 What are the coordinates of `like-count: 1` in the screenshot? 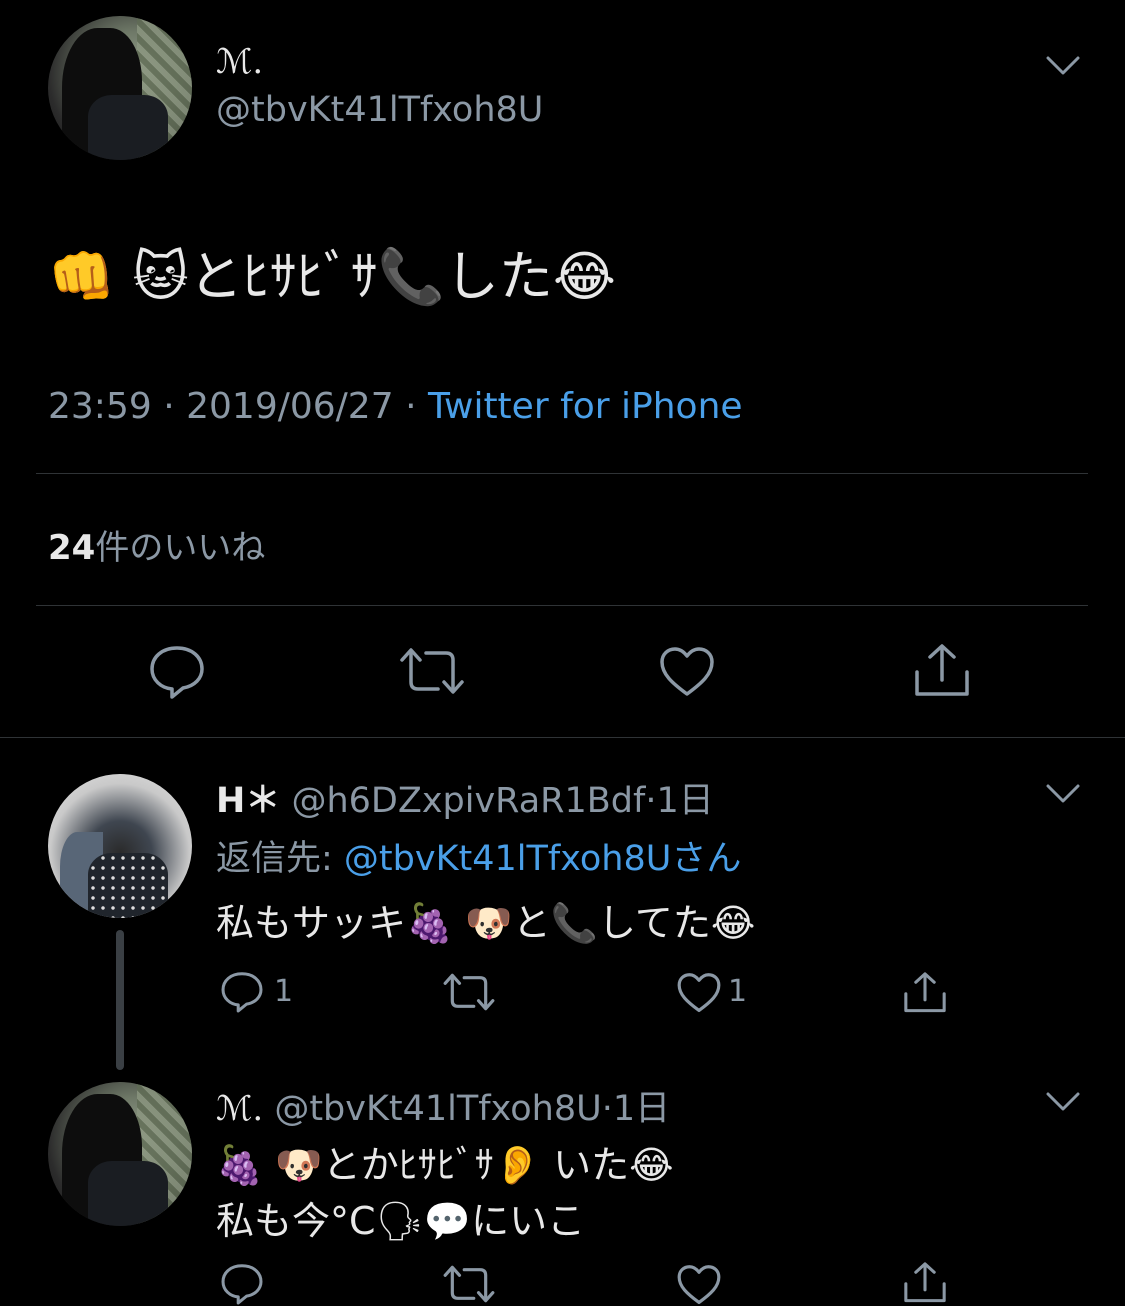 It's located at (738, 991).